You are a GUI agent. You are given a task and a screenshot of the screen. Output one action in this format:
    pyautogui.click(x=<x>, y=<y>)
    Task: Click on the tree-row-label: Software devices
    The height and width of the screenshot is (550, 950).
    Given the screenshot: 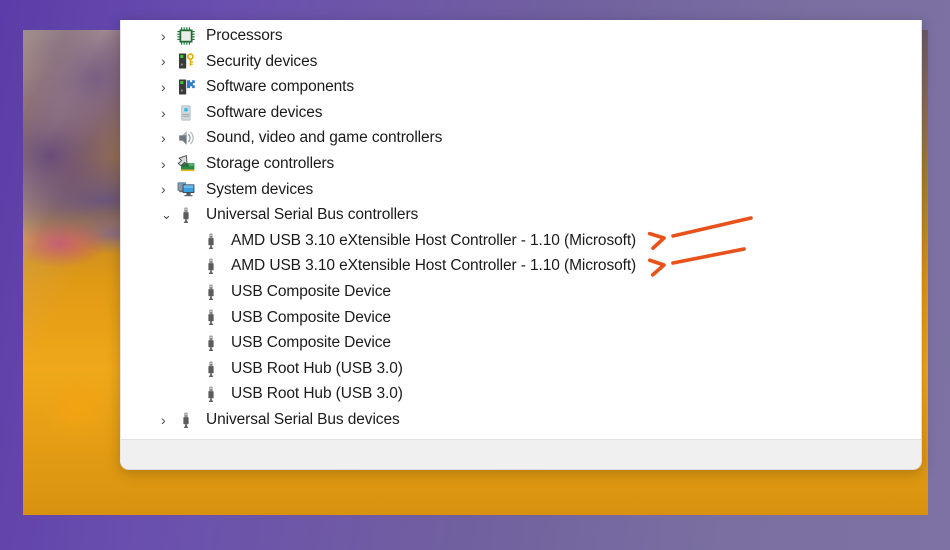 What is the action you would take?
    pyautogui.click(x=264, y=112)
    